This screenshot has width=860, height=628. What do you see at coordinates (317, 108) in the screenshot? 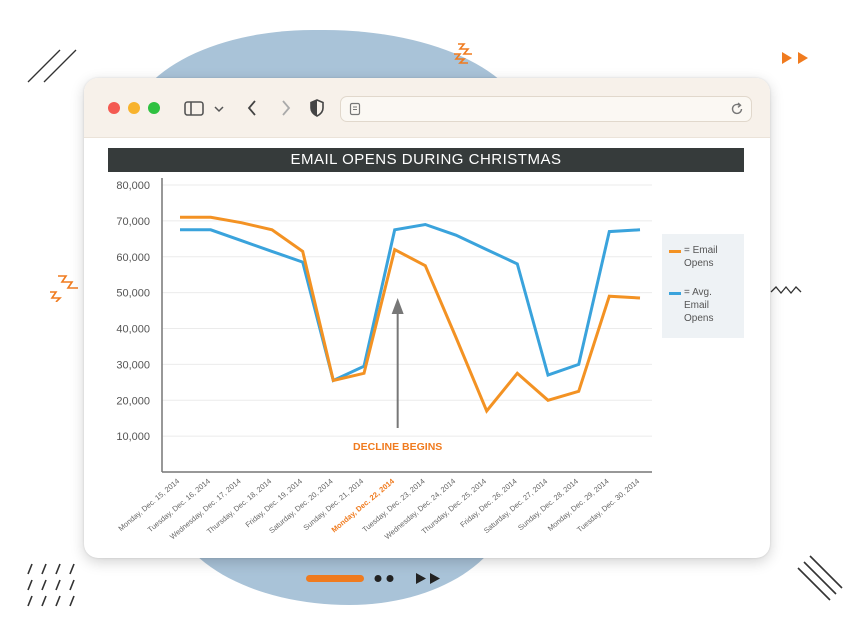
I see `shield-icon` at bounding box center [317, 108].